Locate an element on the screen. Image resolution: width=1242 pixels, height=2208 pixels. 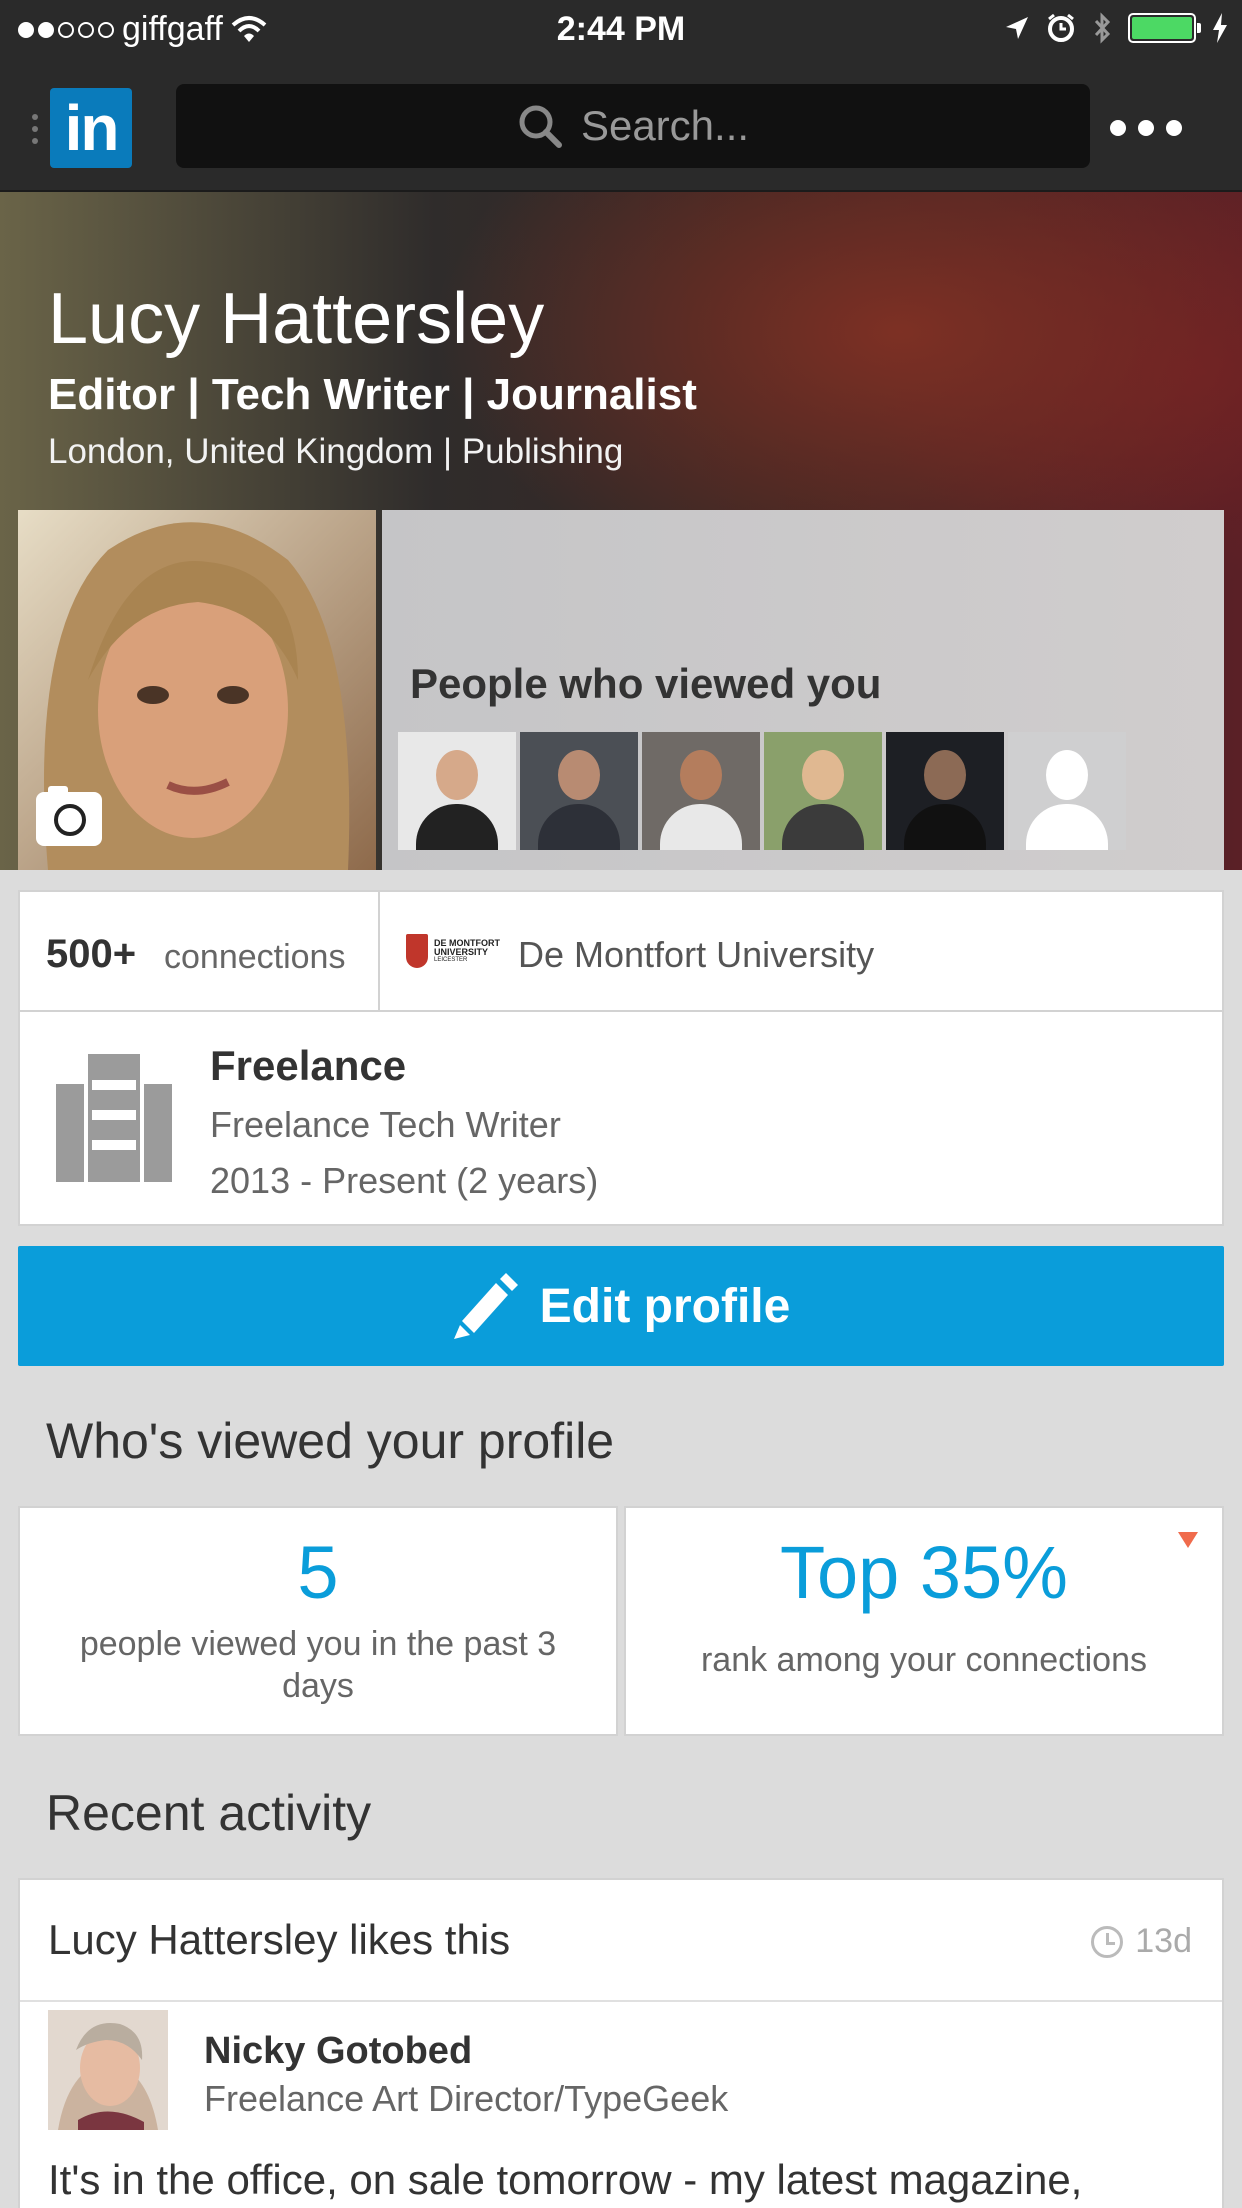
recent-activity-title: Recent activity is located at coordinates (209, 1813).